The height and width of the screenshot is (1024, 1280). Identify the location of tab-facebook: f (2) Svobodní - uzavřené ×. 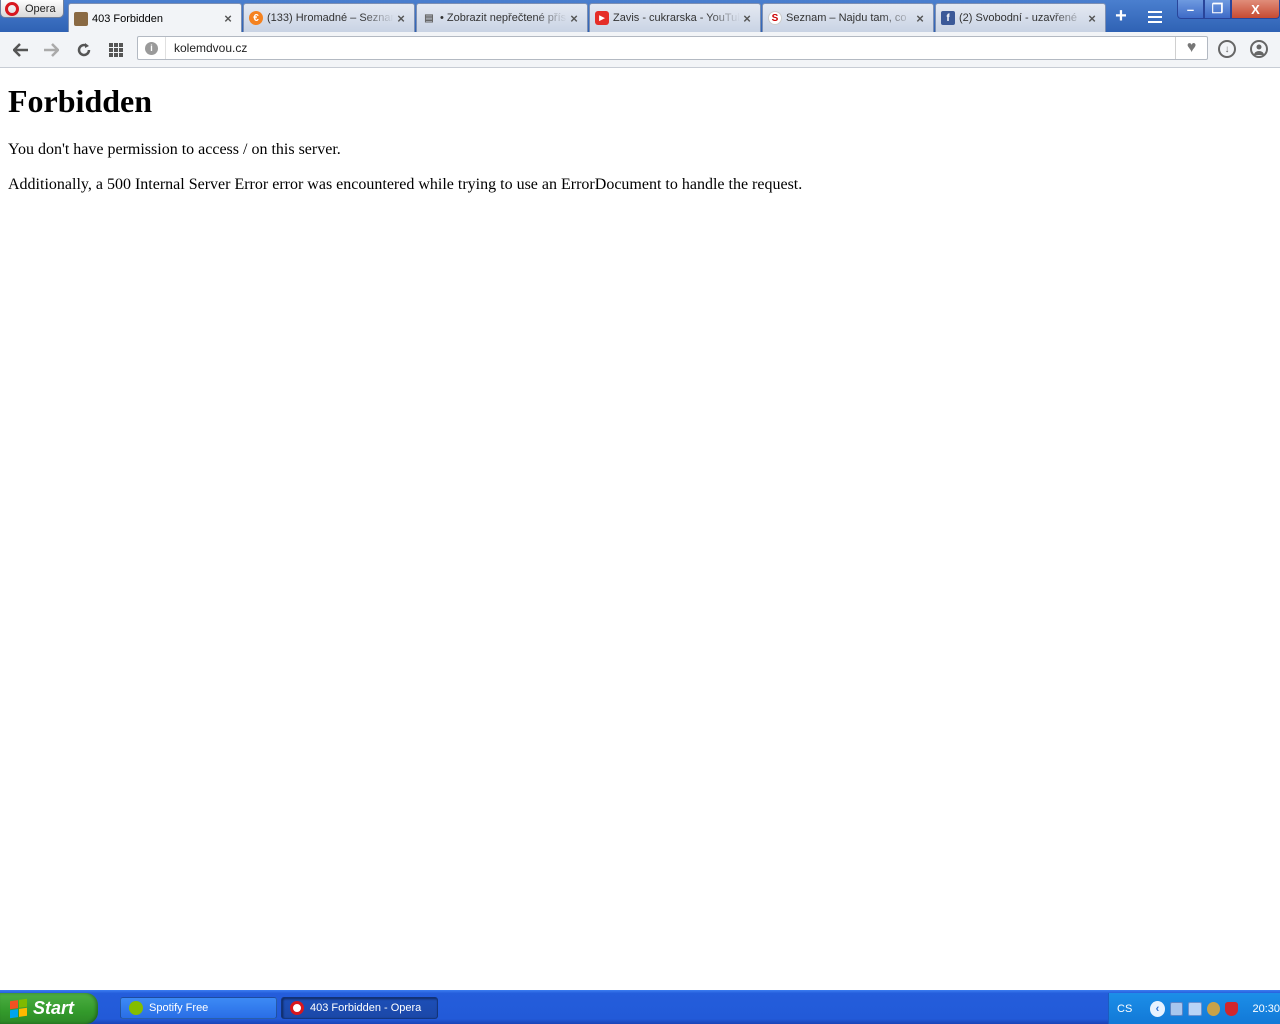
(1020, 17).